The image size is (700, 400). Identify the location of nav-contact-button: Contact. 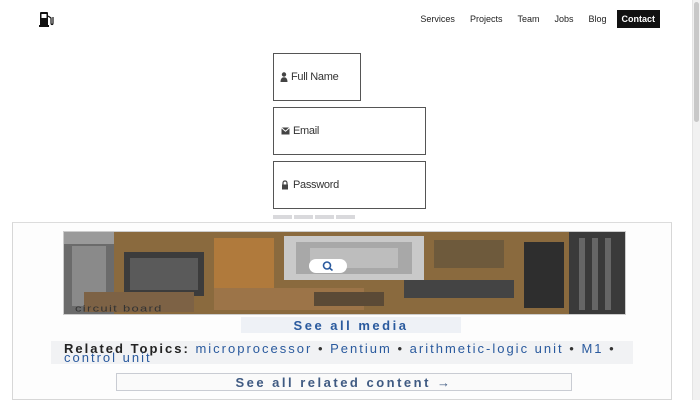
(638, 19).